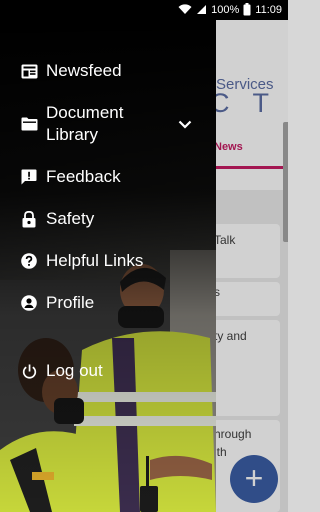 This screenshot has width=320, height=512. What do you see at coordinates (247, 9) in the screenshot?
I see `battery-icon` at bounding box center [247, 9].